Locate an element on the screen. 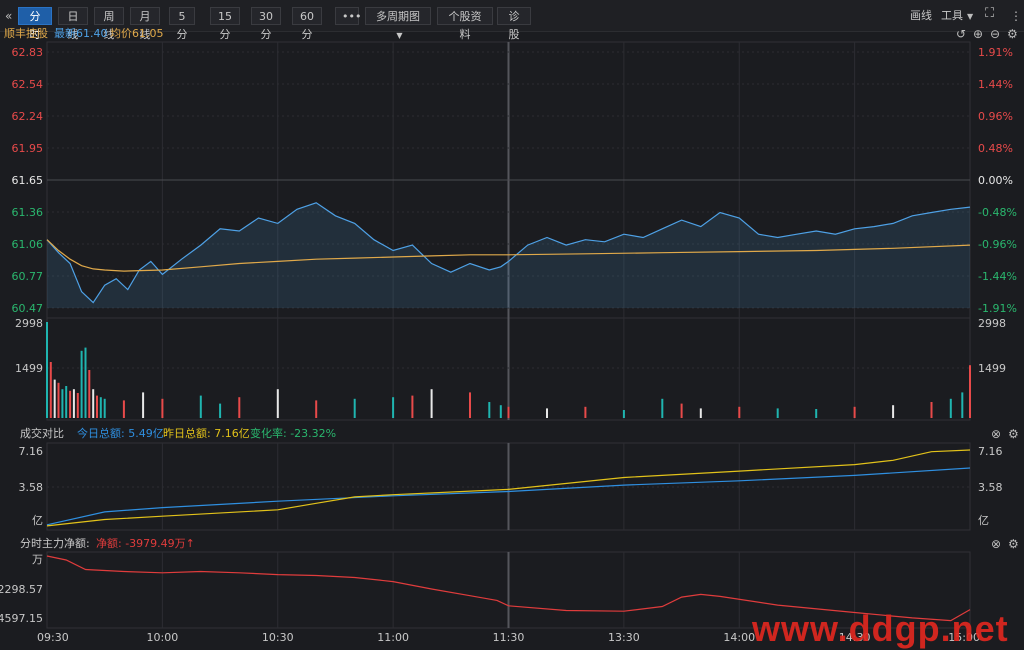 The width and height of the screenshot is (1024, 650). y-right-tick-7: -1.44% is located at coordinates (997, 276).